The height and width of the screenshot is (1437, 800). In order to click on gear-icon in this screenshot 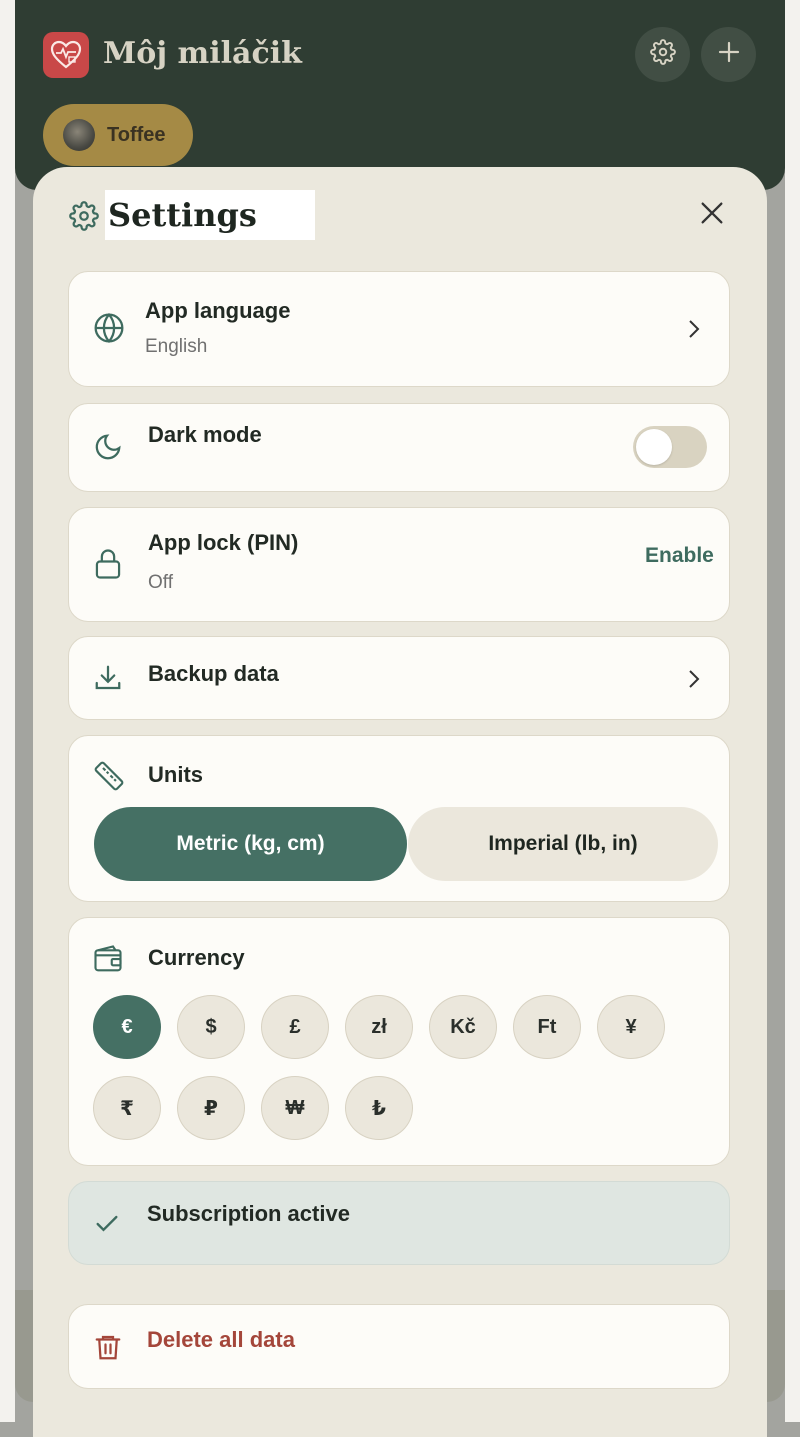, I will do `click(662, 54)`.